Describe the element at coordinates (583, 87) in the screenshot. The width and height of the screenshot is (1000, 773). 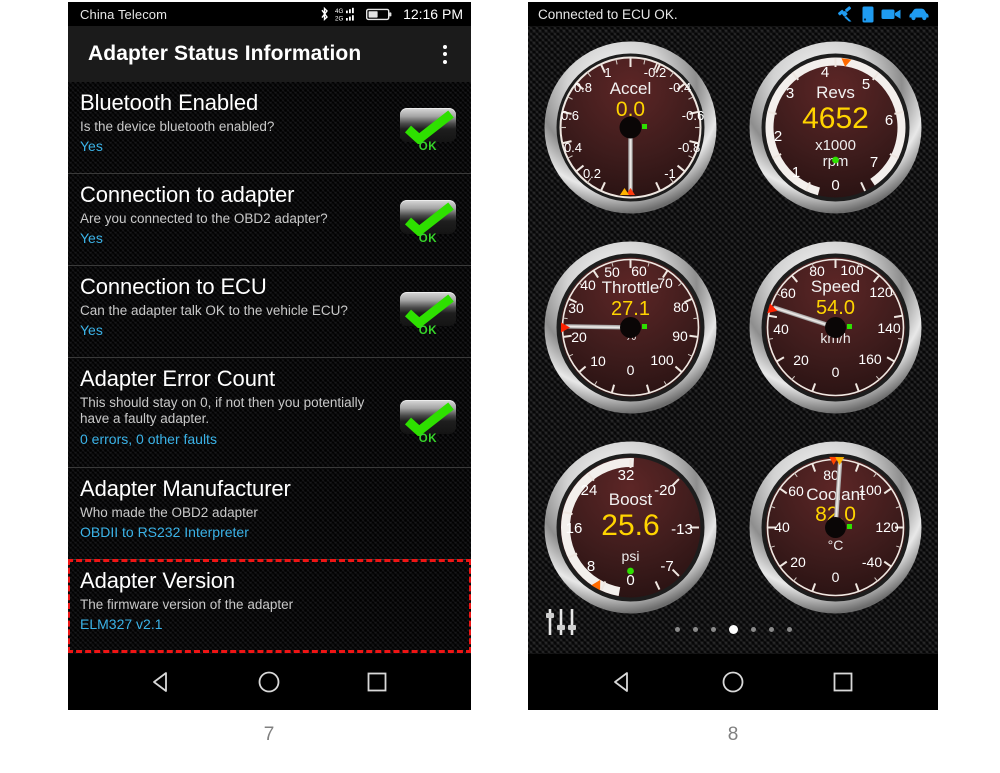
I see `tick-label: 0.8` at that location.